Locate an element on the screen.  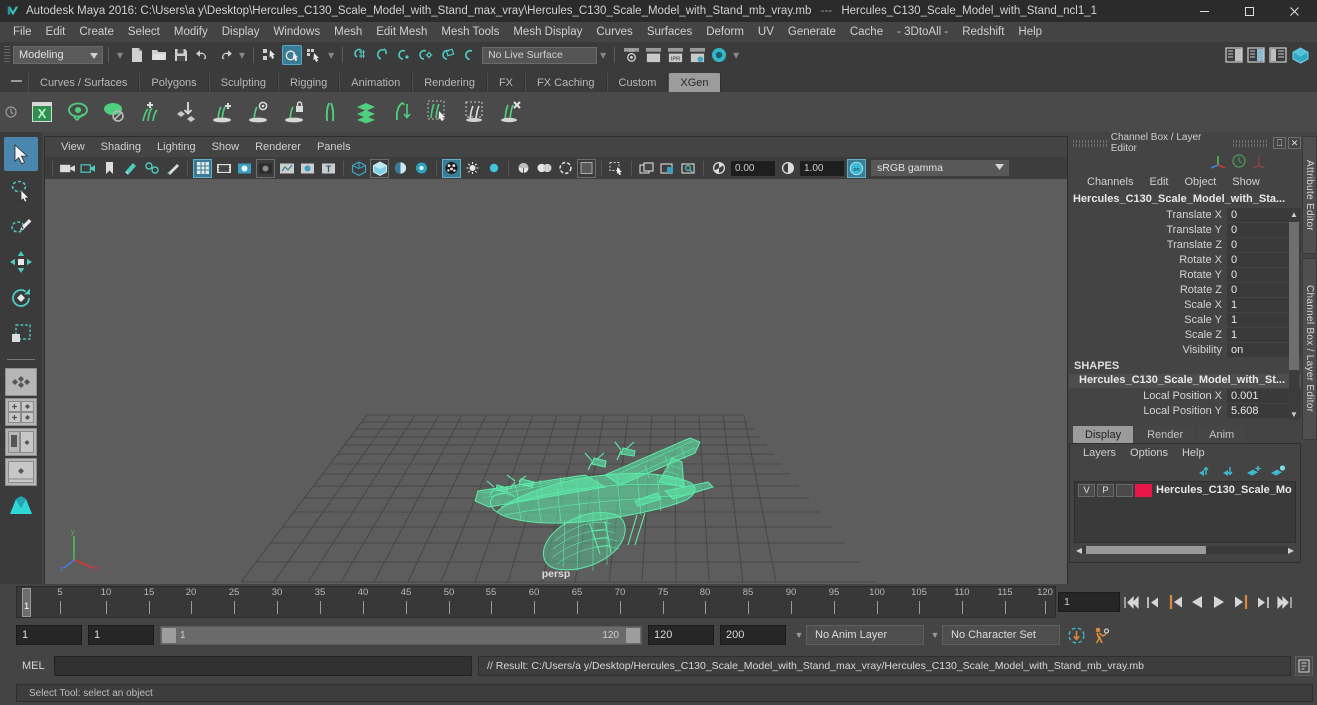
xgen-preview-primitive-icon is located at coordinates (258, 112).